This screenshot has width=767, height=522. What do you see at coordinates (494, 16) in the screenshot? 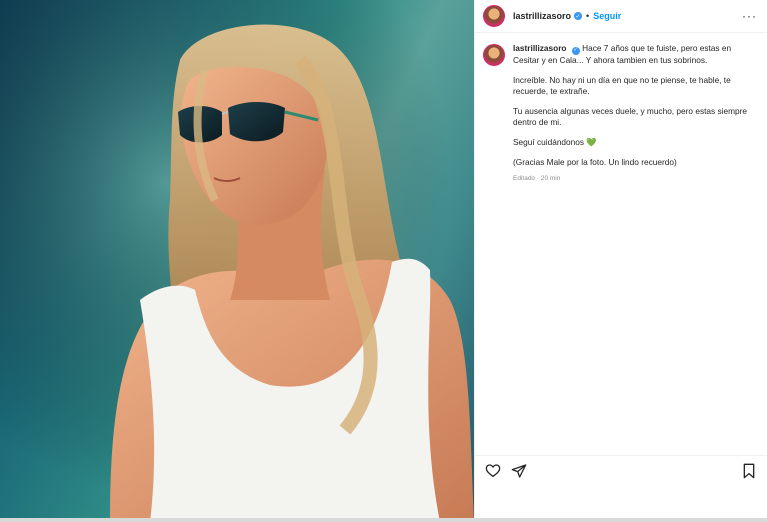
I see `avatar` at bounding box center [494, 16].